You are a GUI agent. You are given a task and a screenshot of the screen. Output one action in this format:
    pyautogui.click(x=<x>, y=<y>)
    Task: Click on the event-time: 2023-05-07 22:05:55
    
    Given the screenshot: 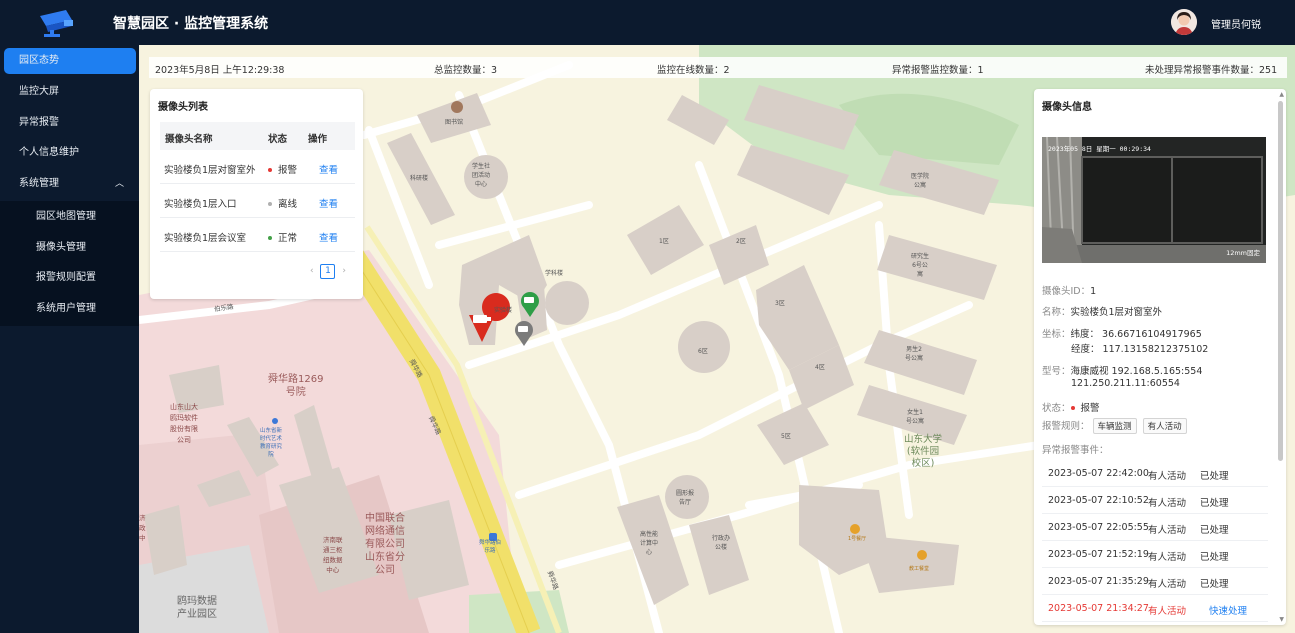 What is the action you would take?
    pyautogui.click(x=1098, y=527)
    